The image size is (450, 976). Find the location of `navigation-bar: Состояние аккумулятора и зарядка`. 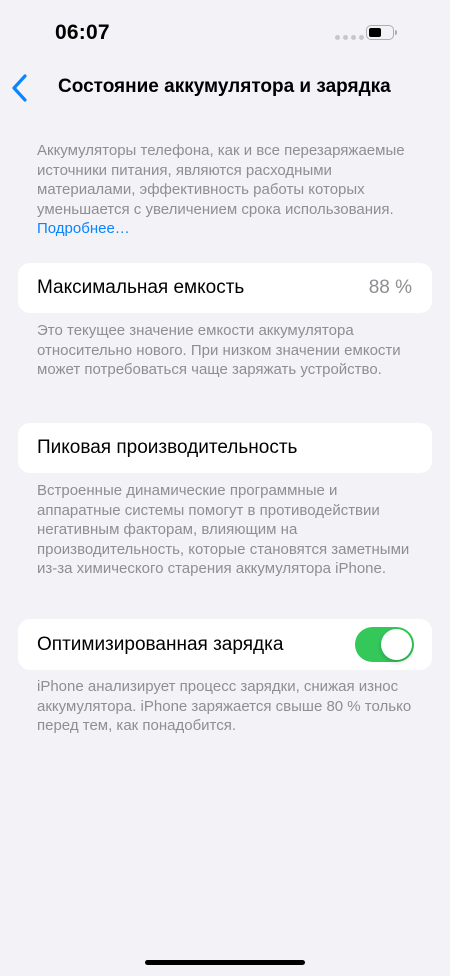

navigation-bar: Состояние аккумулятора и зарядка is located at coordinates (225, 88).